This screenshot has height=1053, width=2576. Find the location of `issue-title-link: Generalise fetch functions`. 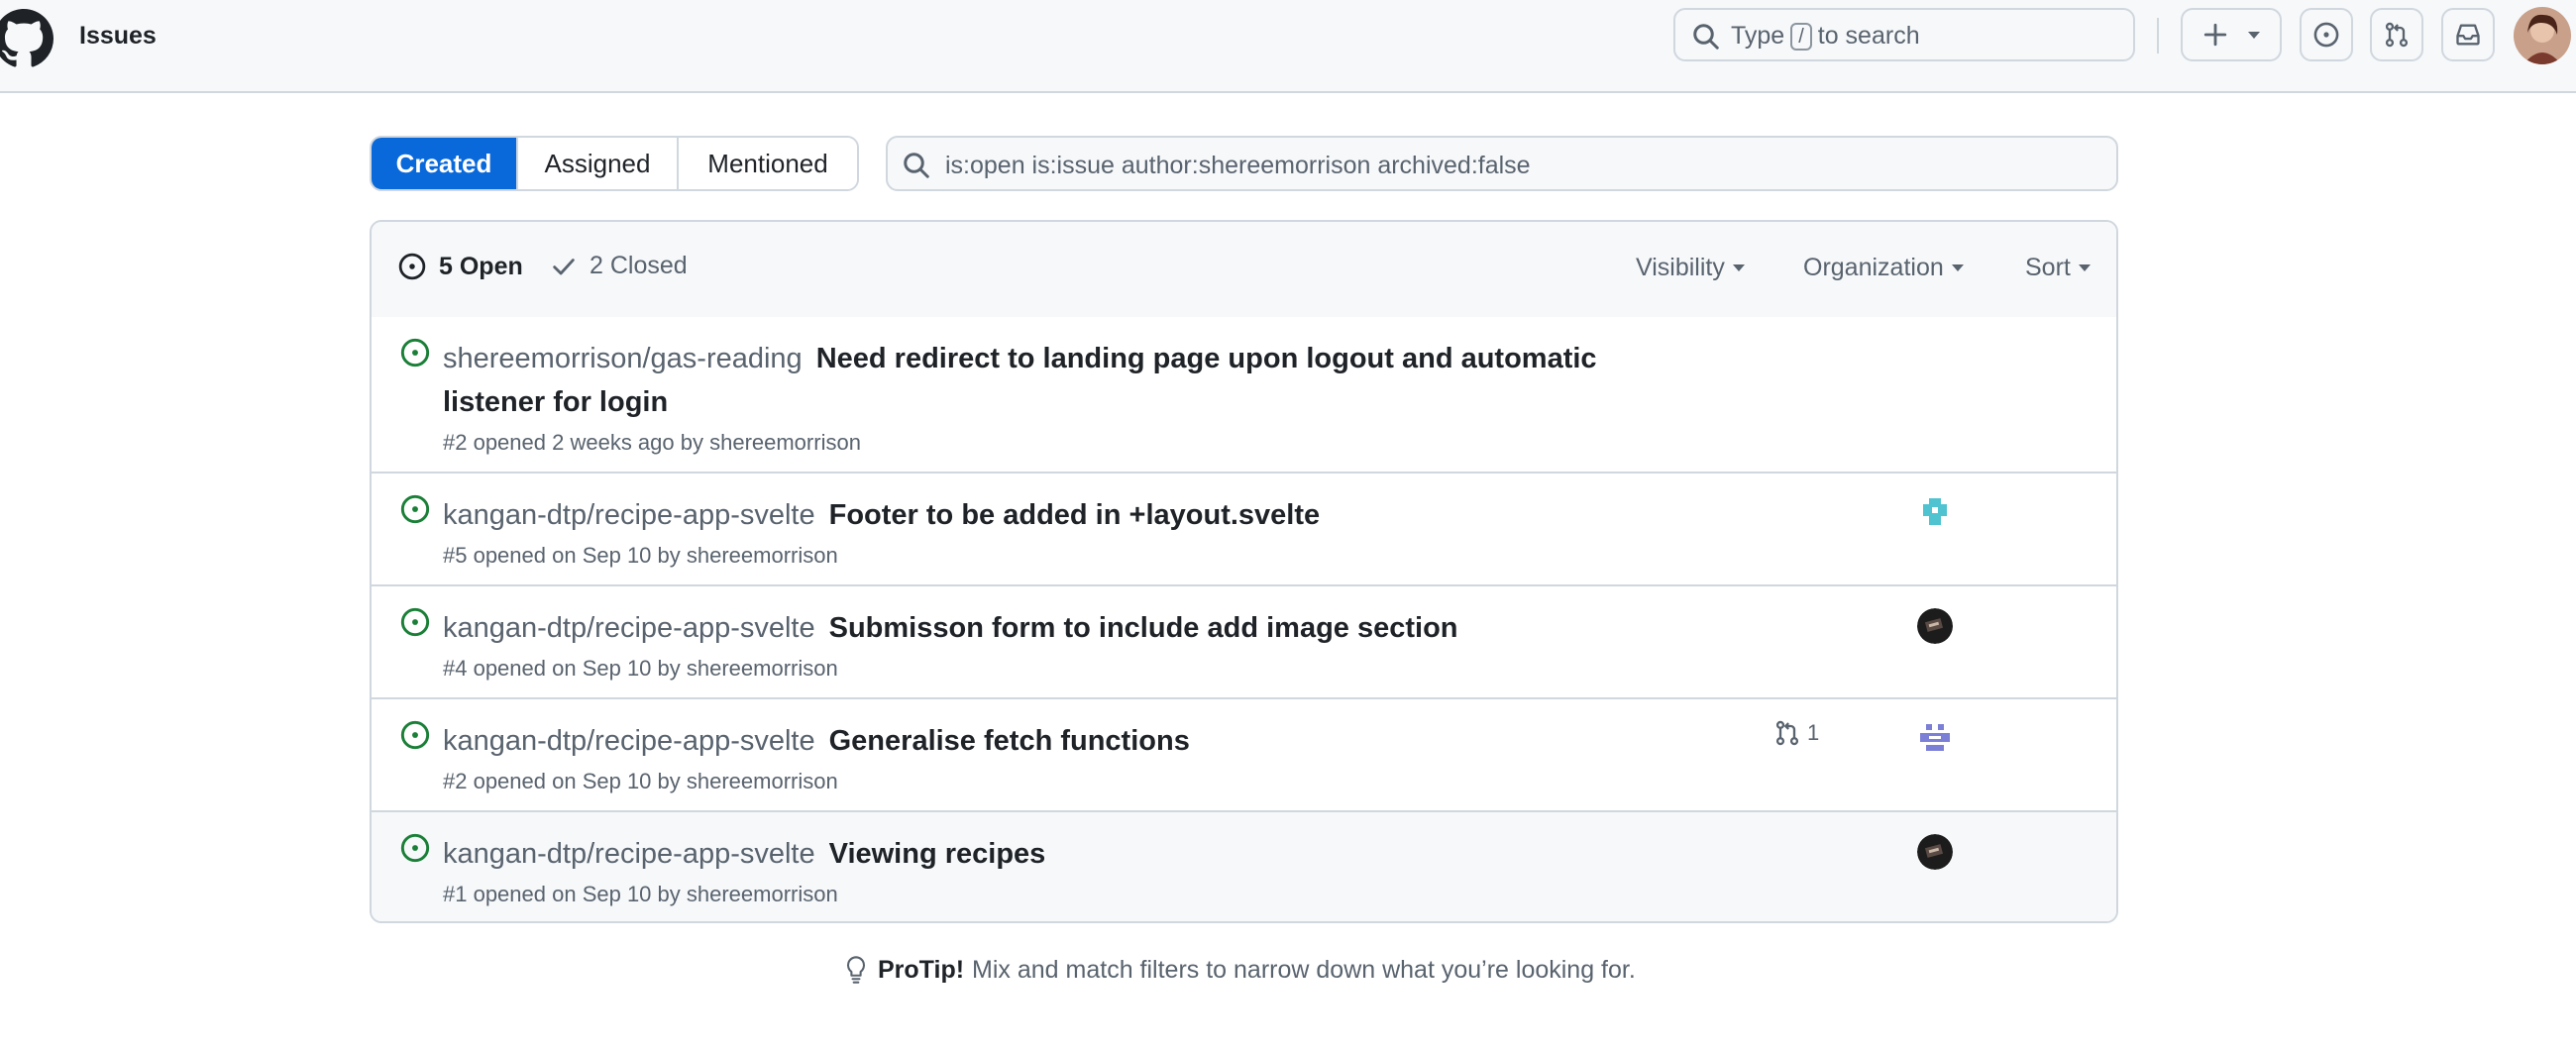

issue-title-link: Generalise fetch functions is located at coordinates (1010, 741).